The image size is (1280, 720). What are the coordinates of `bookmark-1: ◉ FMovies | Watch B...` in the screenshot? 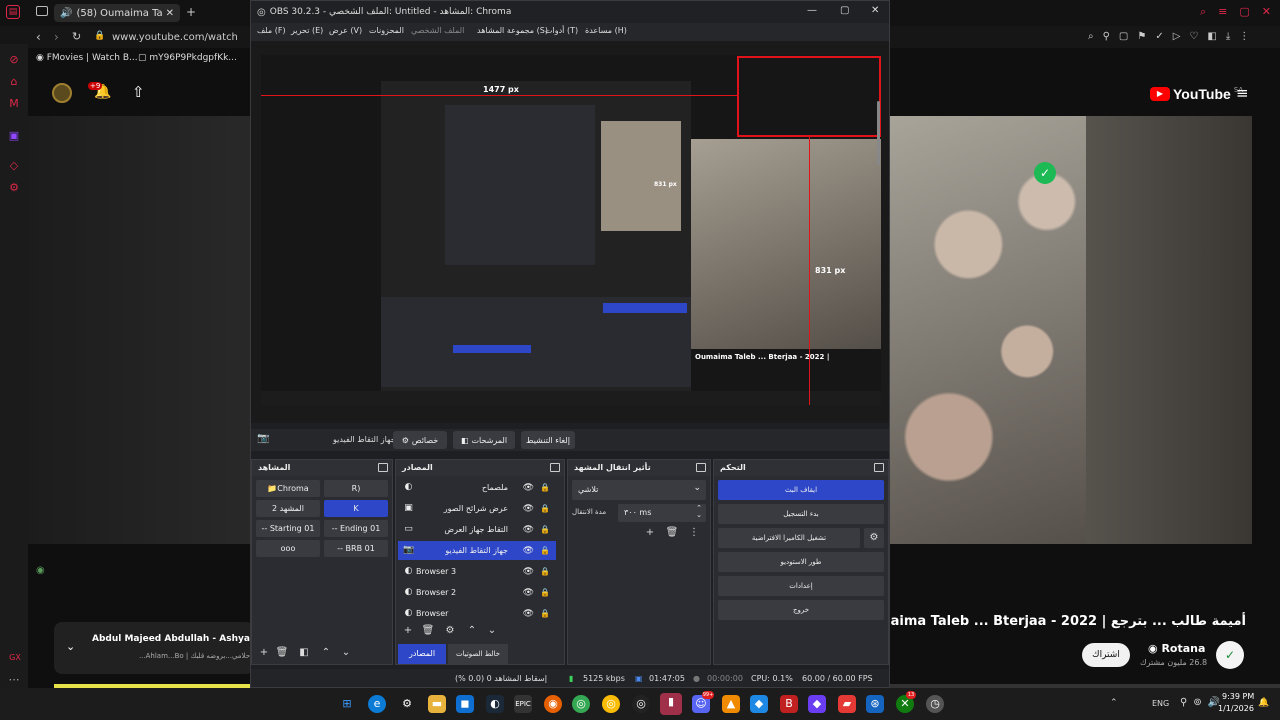 It's located at (87, 58).